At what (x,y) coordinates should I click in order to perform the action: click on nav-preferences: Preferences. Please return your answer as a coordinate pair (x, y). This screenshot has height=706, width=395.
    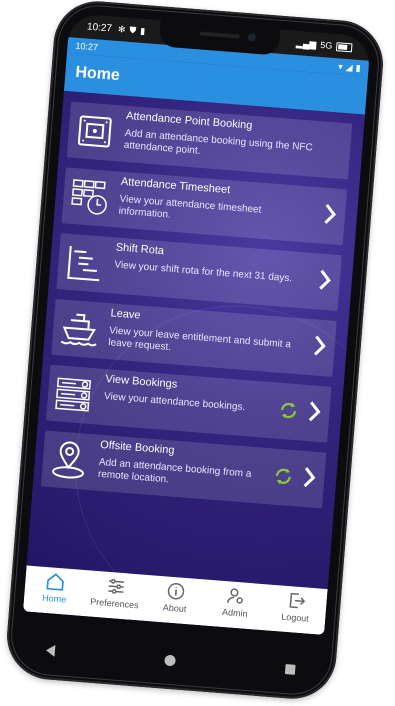
    Looking at the image, I should click on (115, 593).